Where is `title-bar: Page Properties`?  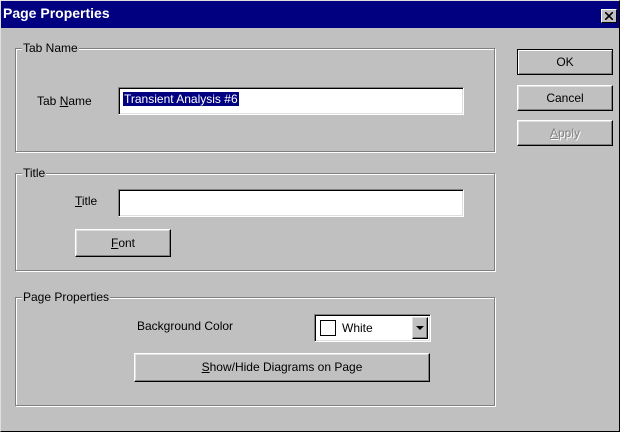
title-bar: Page Properties is located at coordinates (310, 14).